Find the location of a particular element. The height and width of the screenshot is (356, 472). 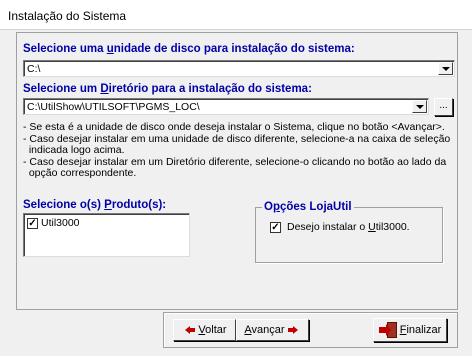

install-util-label: Desejo instalar o Util3000. is located at coordinates (348, 227).